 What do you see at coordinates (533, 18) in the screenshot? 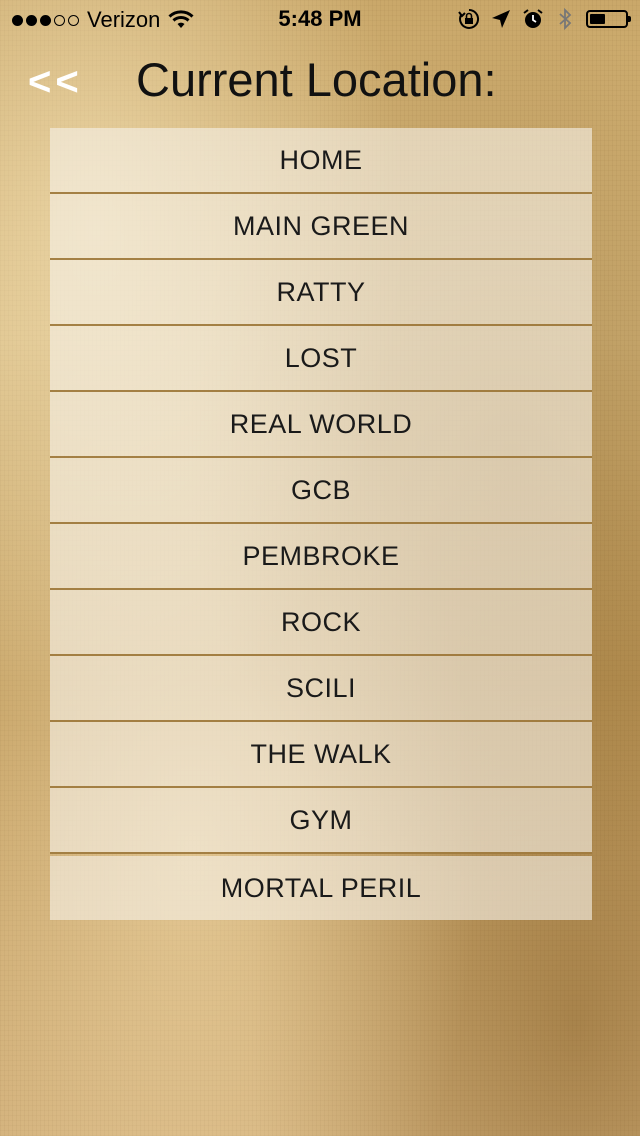
I see `alarm-icon` at bounding box center [533, 18].